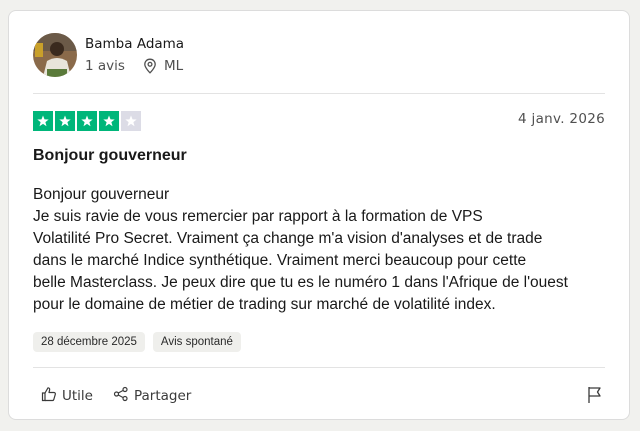 The width and height of the screenshot is (640, 431). I want to click on star-rating, so click(87, 121).